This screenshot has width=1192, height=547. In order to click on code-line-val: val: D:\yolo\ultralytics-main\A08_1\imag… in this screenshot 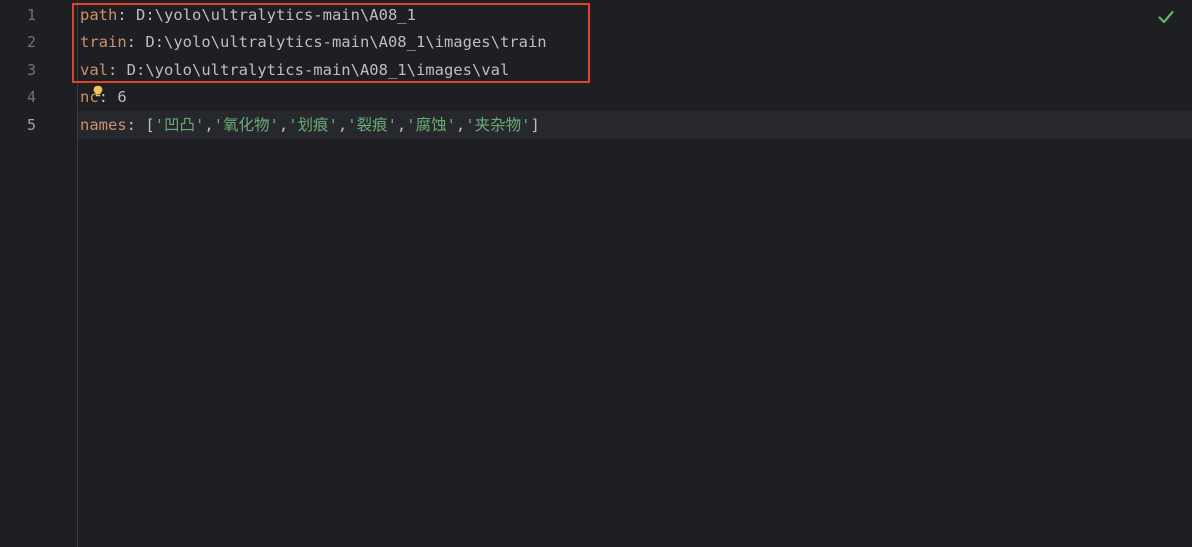, I will do `click(294, 70)`.